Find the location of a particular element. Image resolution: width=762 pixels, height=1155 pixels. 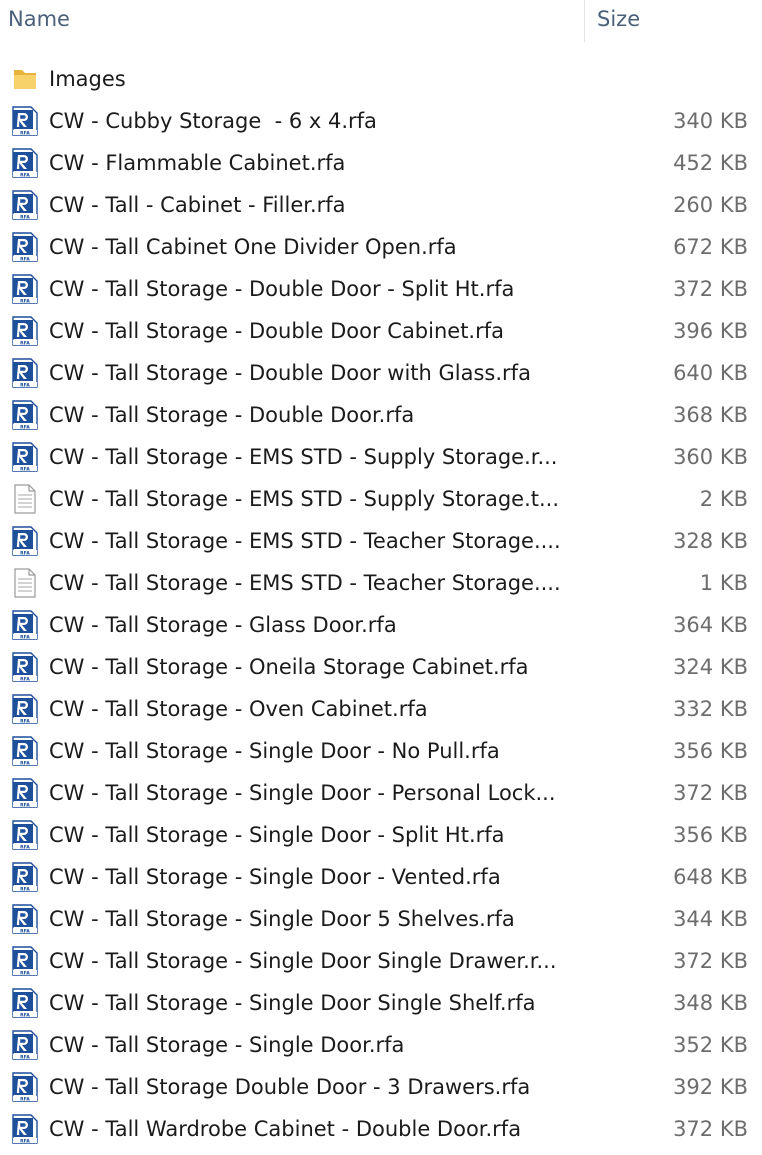

folder-row: Images is located at coordinates (381, 79).